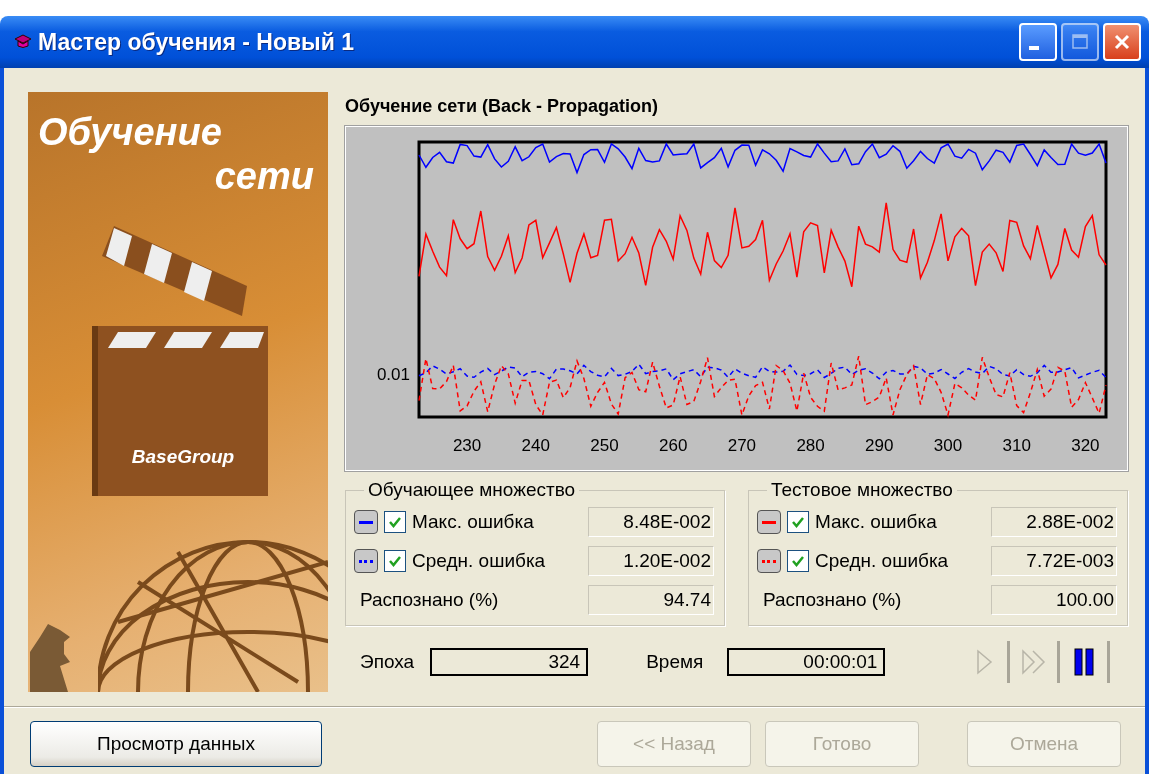 Image resolution: width=1149 pixels, height=774 pixels. What do you see at coordinates (879, 445) in the screenshot?
I see `x-tick-label: 290` at bounding box center [879, 445].